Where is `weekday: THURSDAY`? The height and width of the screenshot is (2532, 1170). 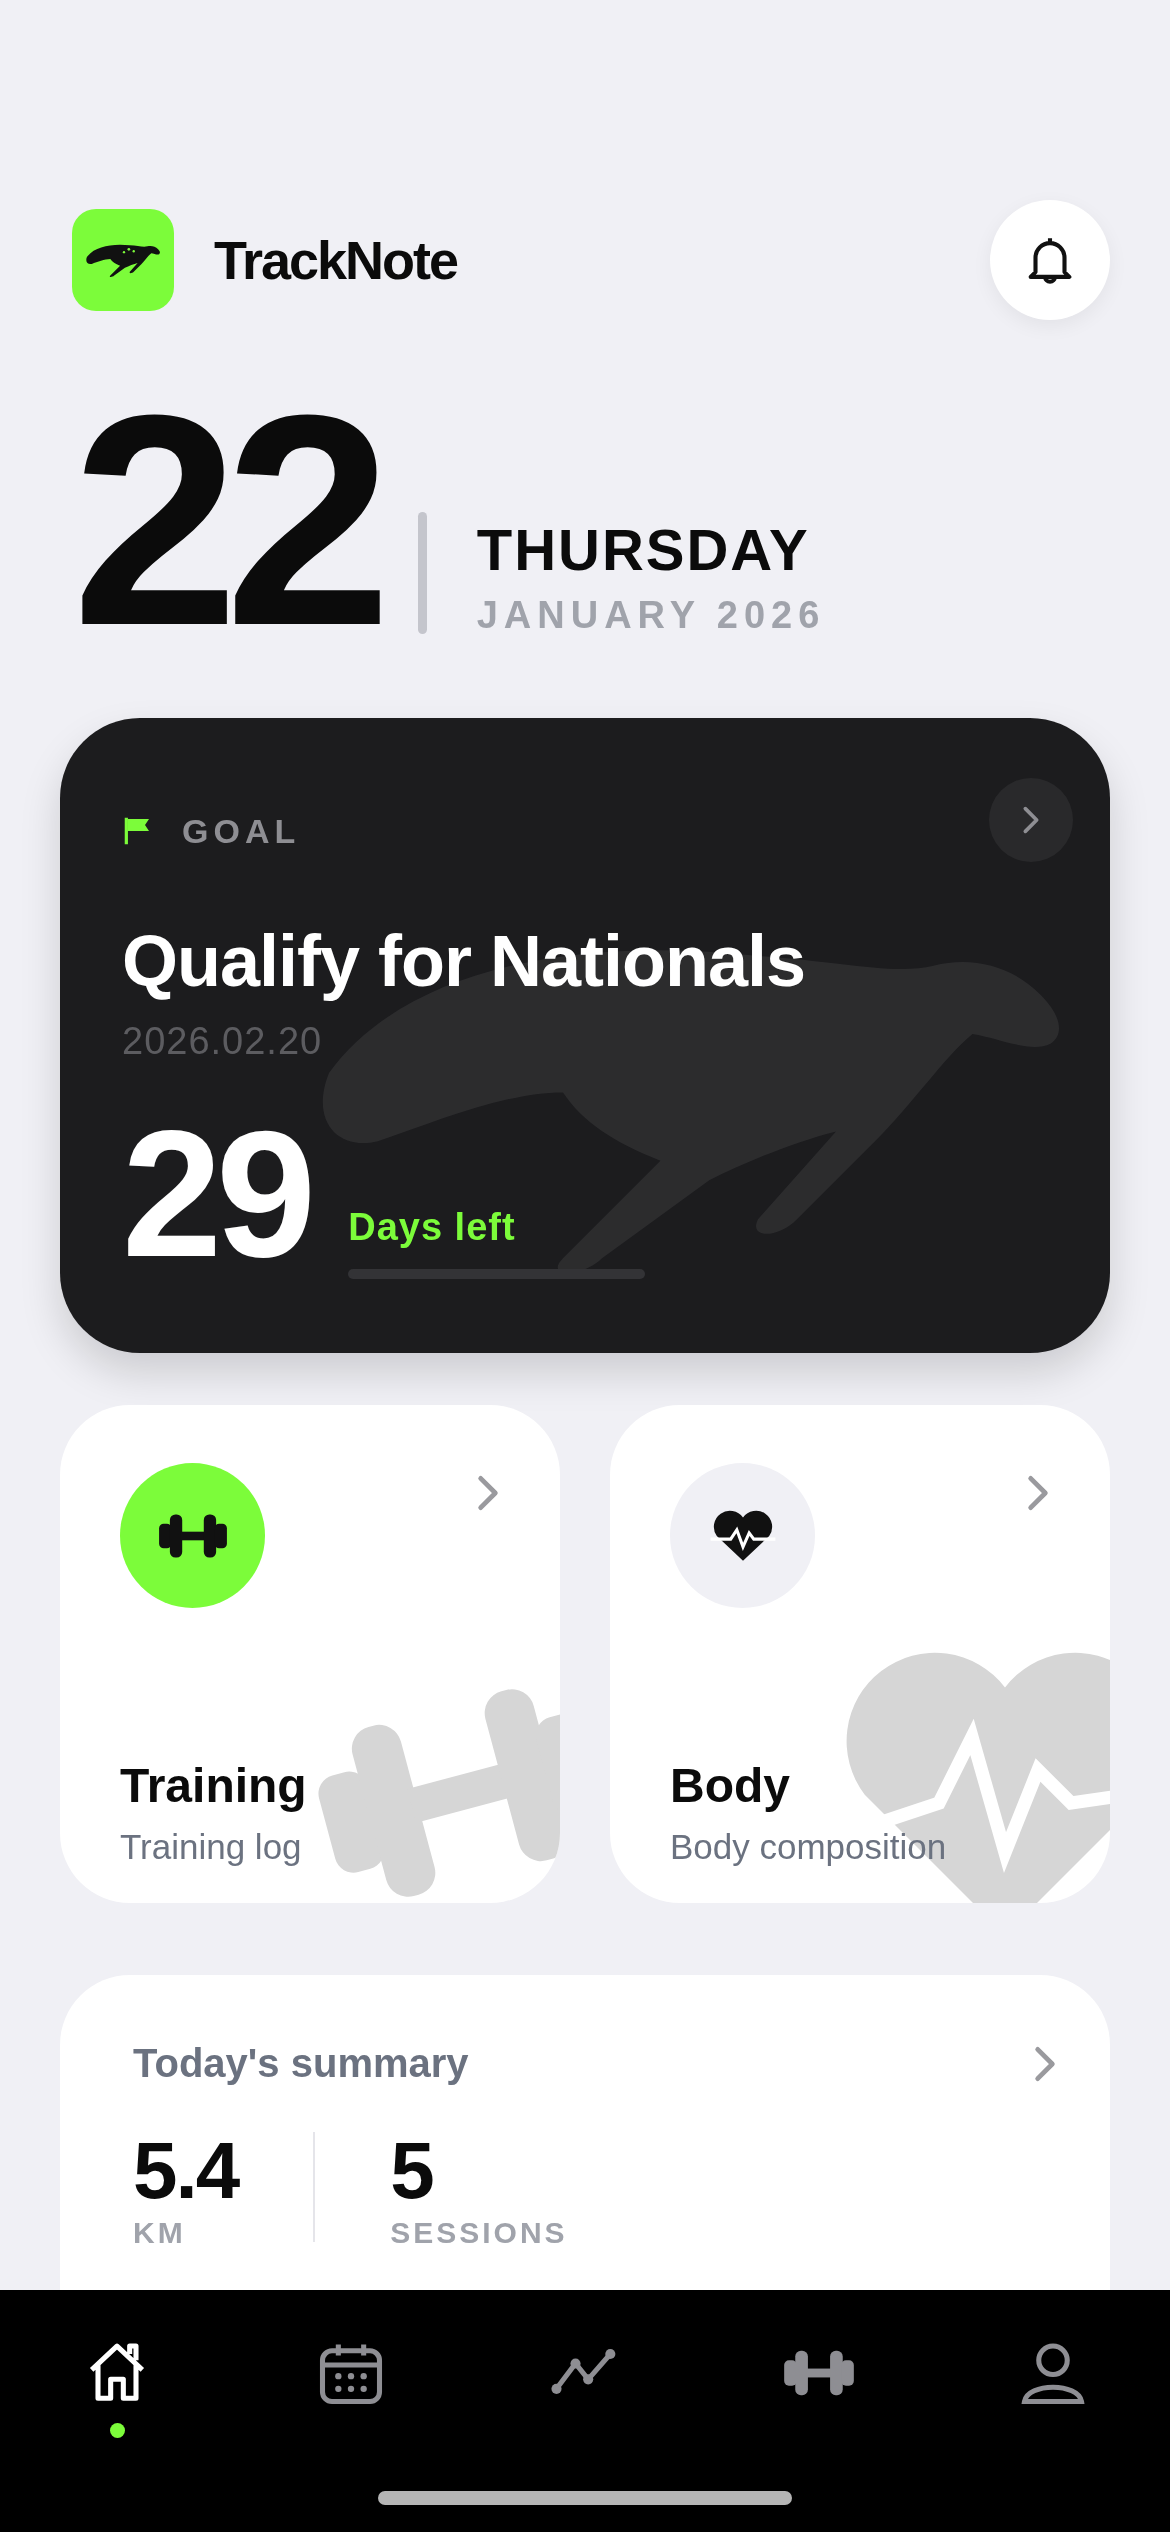 weekday: THURSDAY is located at coordinates (643, 550).